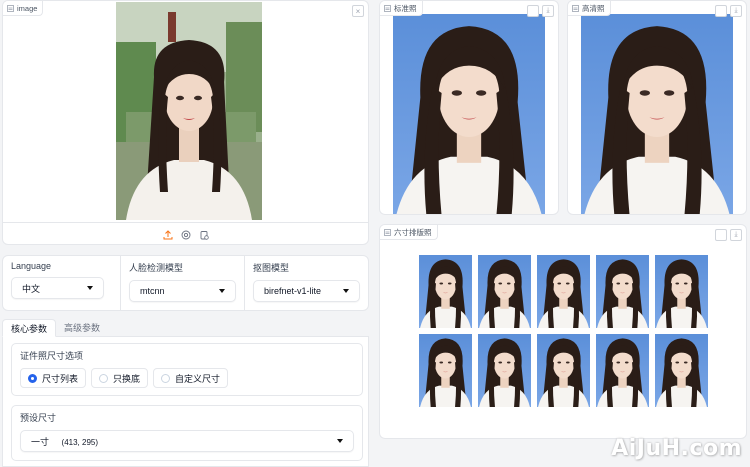 This screenshot has width=750, height=467. What do you see at coordinates (182, 291) in the screenshot?
I see `face-detect-model-dropdown: mtcnn` at bounding box center [182, 291].